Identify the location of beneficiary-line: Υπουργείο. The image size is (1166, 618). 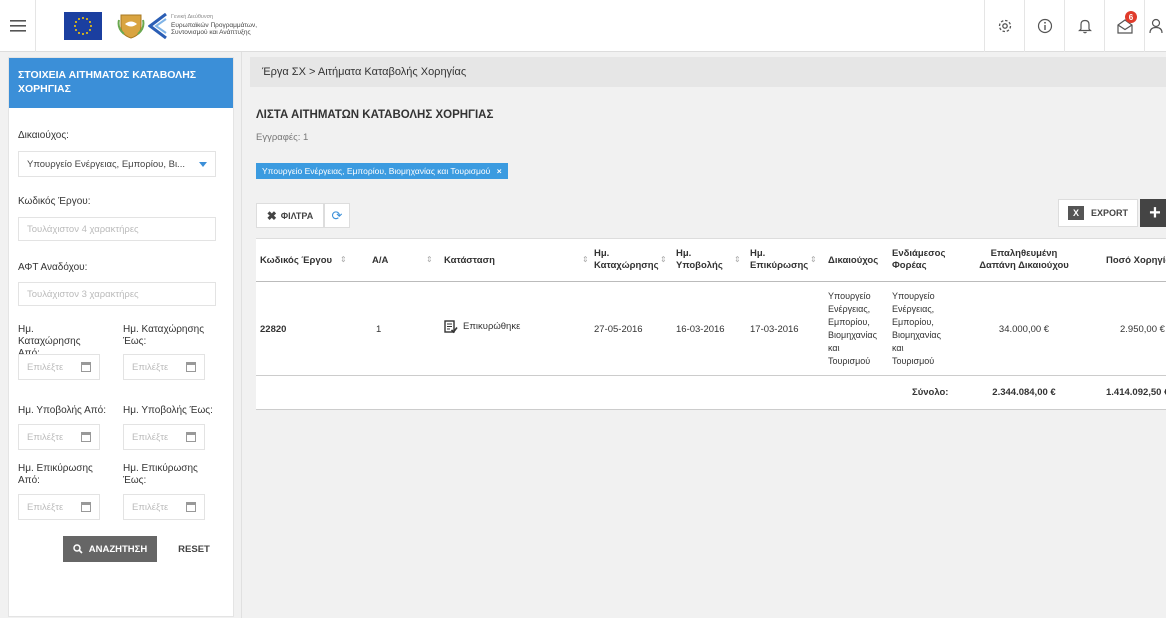
(849, 296).